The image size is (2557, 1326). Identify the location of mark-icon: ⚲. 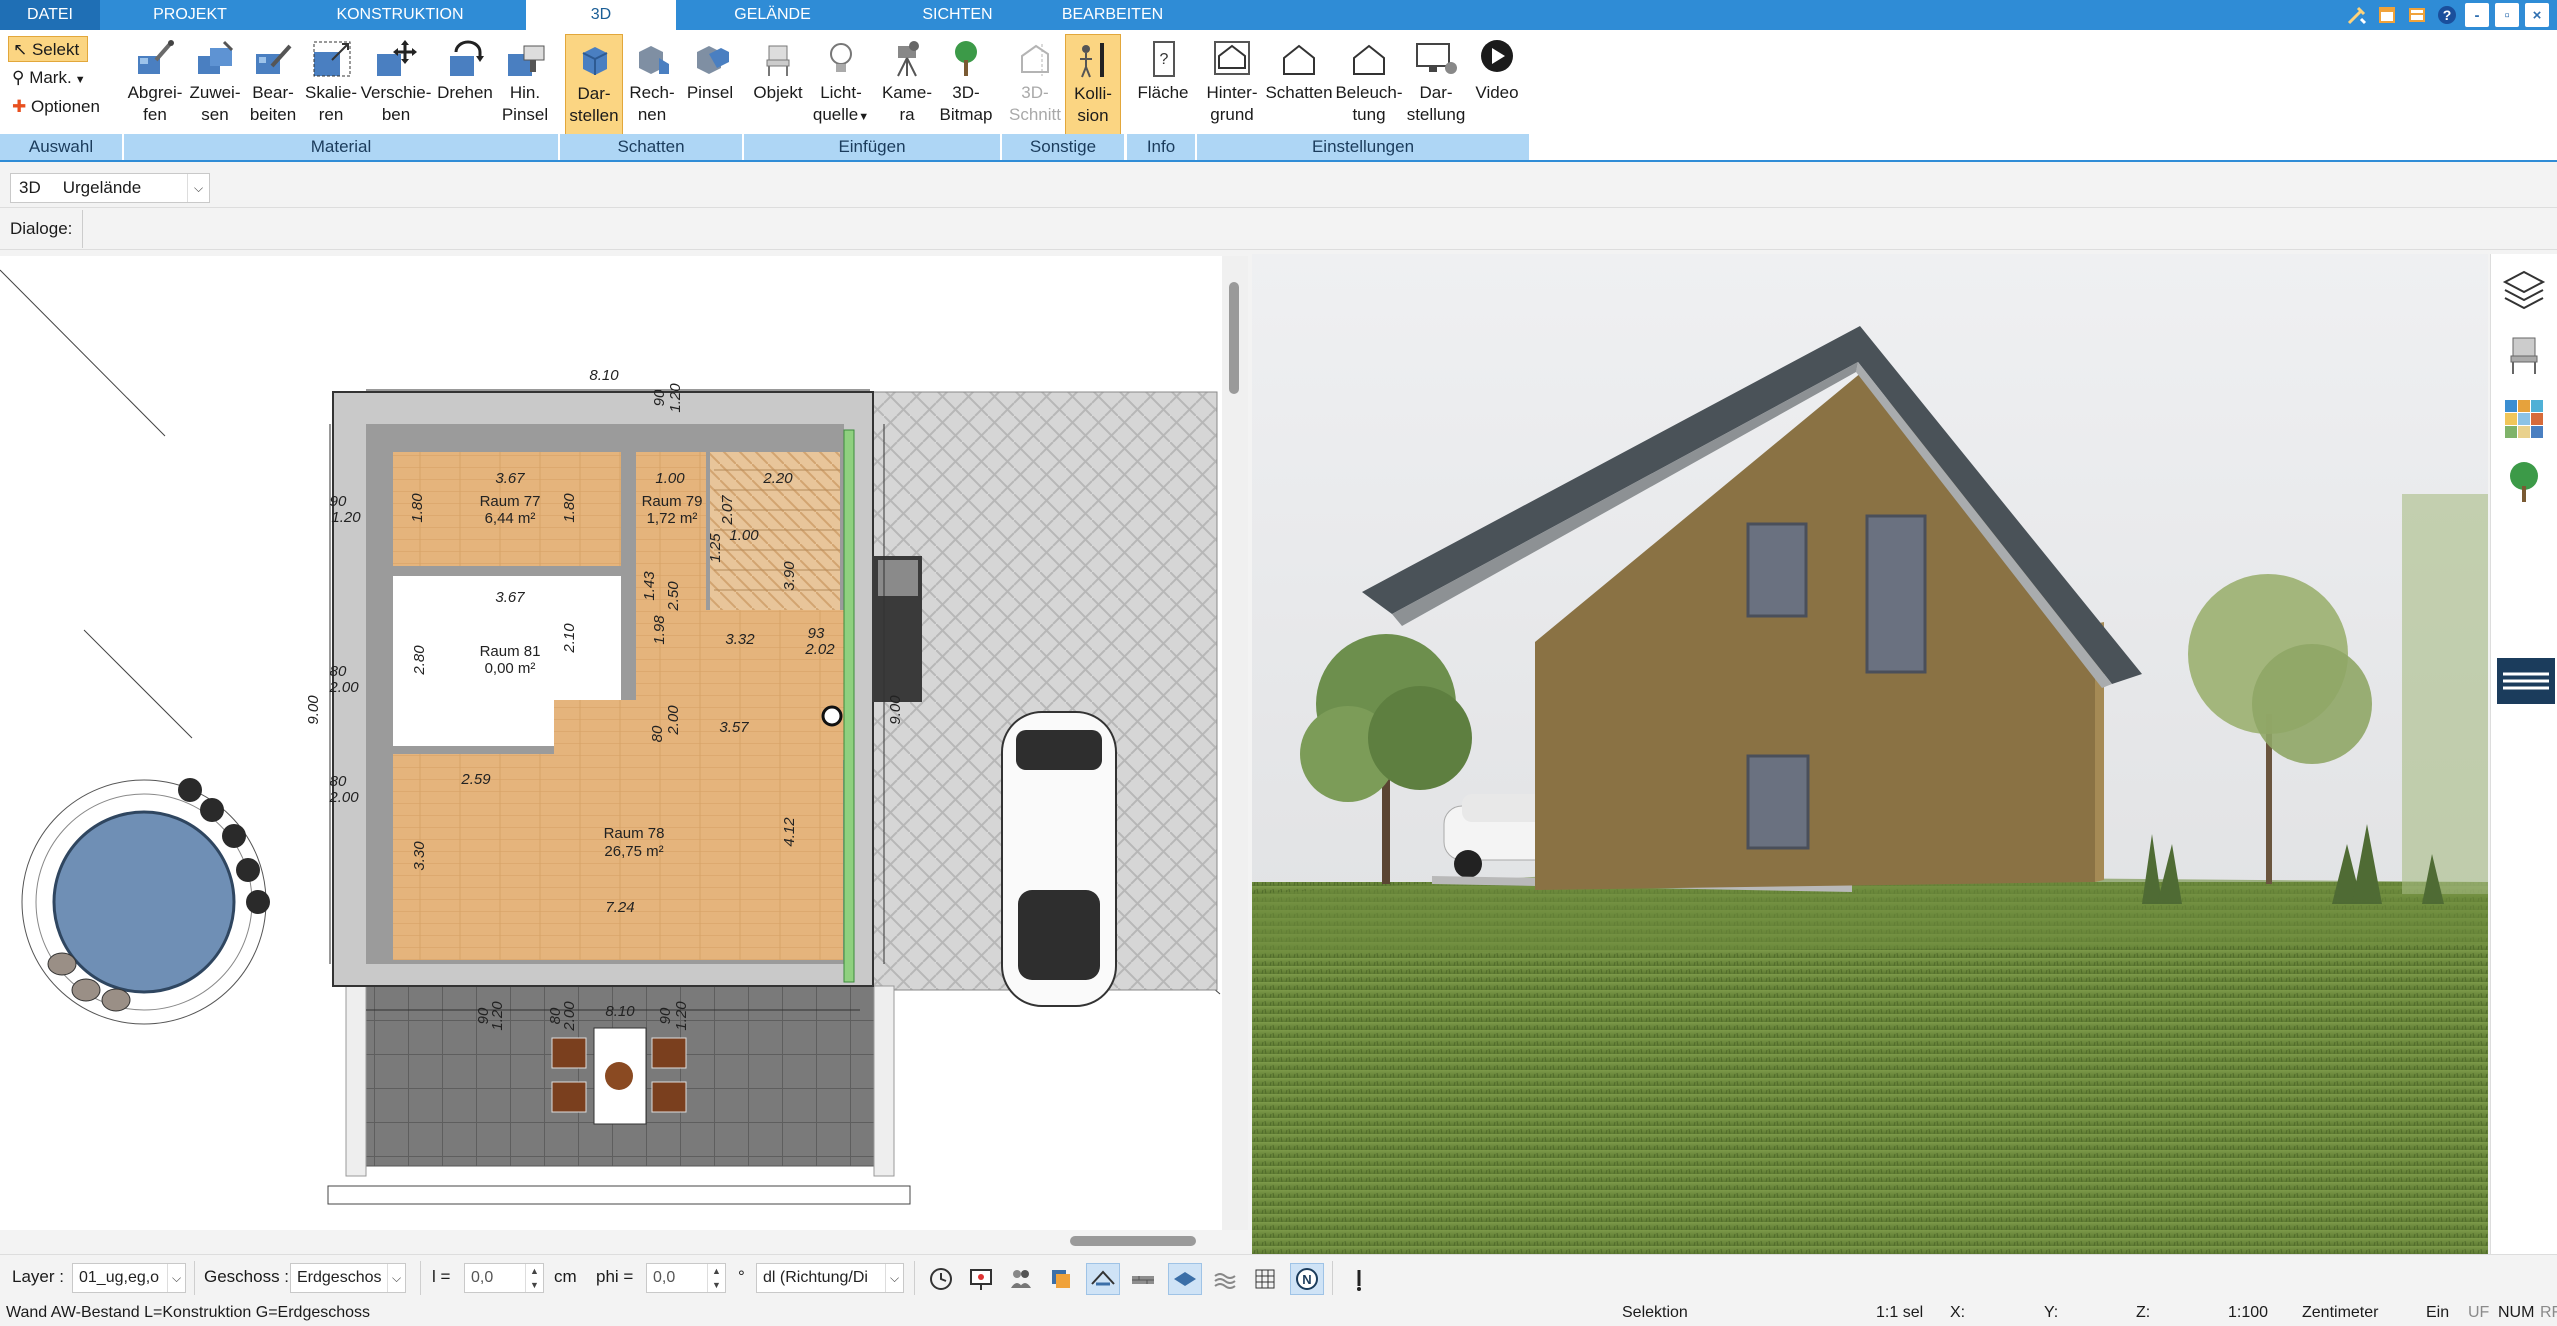
(21, 77).